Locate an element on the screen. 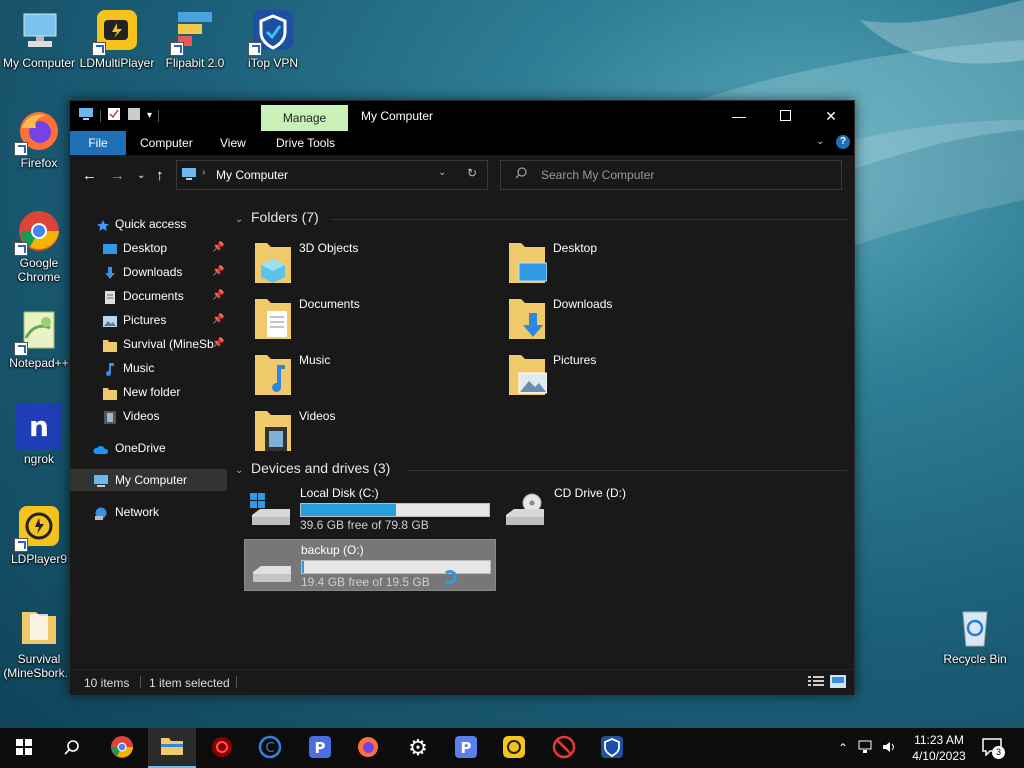  nav-item-documents: Documents 📌 is located at coordinates (148, 296).